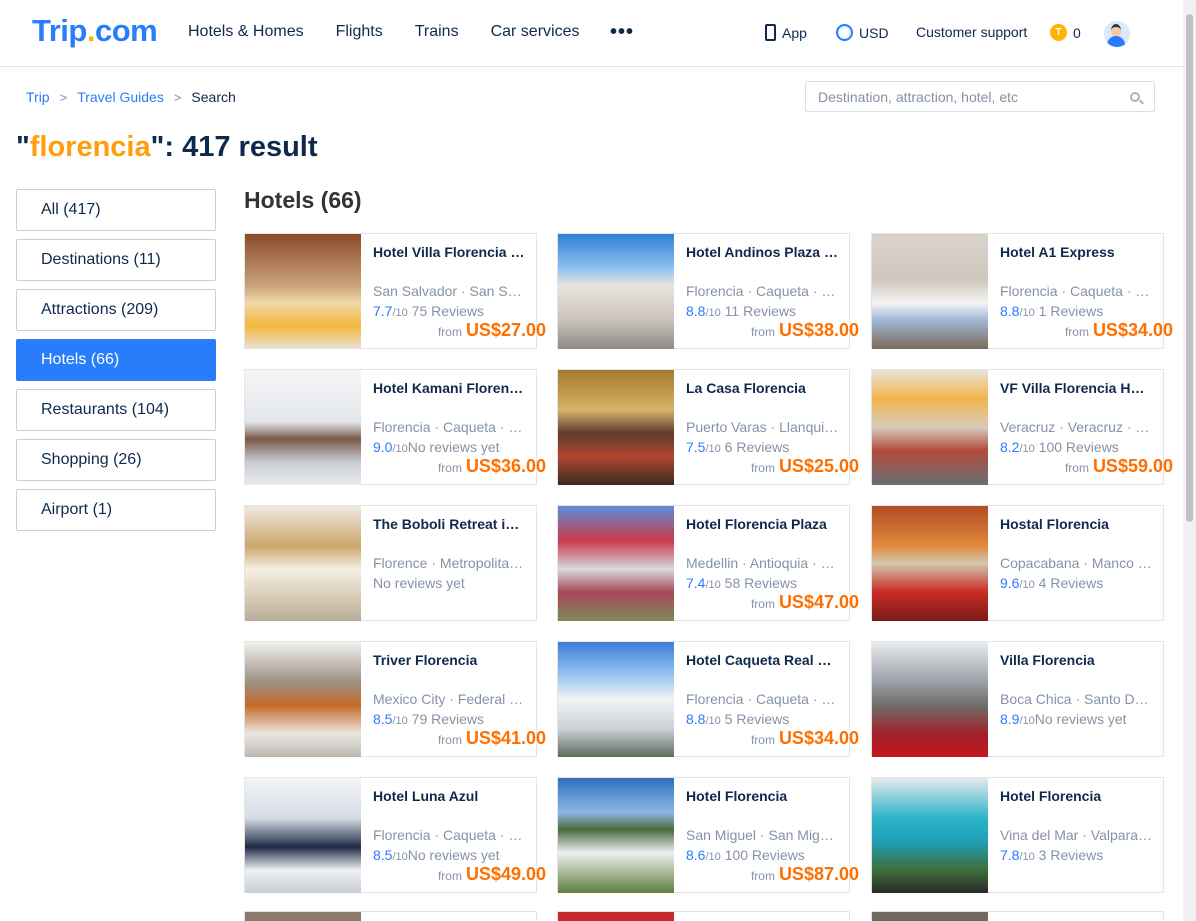 Image resolution: width=1196 pixels, height=921 pixels. What do you see at coordinates (696, 855) in the screenshot?
I see `rating-score: 8.6` at bounding box center [696, 855].